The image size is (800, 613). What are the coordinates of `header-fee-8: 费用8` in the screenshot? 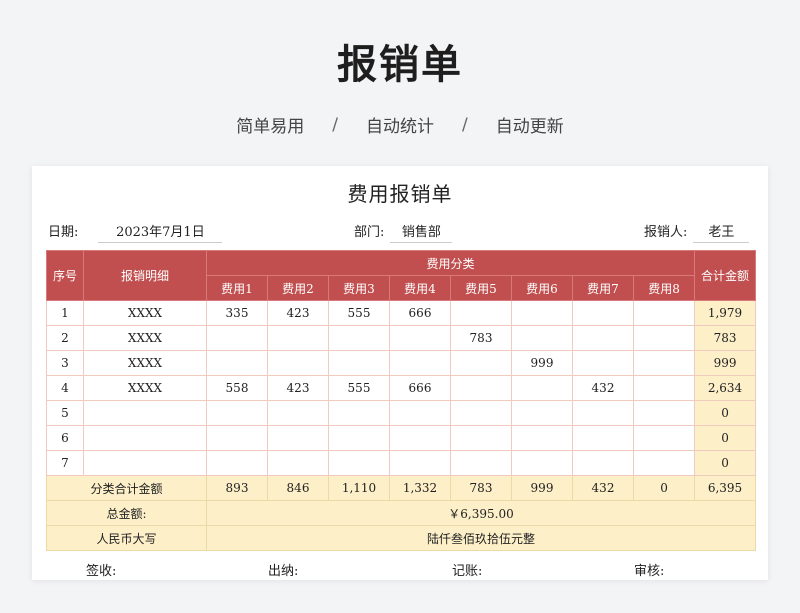 It's located at (664, 288).